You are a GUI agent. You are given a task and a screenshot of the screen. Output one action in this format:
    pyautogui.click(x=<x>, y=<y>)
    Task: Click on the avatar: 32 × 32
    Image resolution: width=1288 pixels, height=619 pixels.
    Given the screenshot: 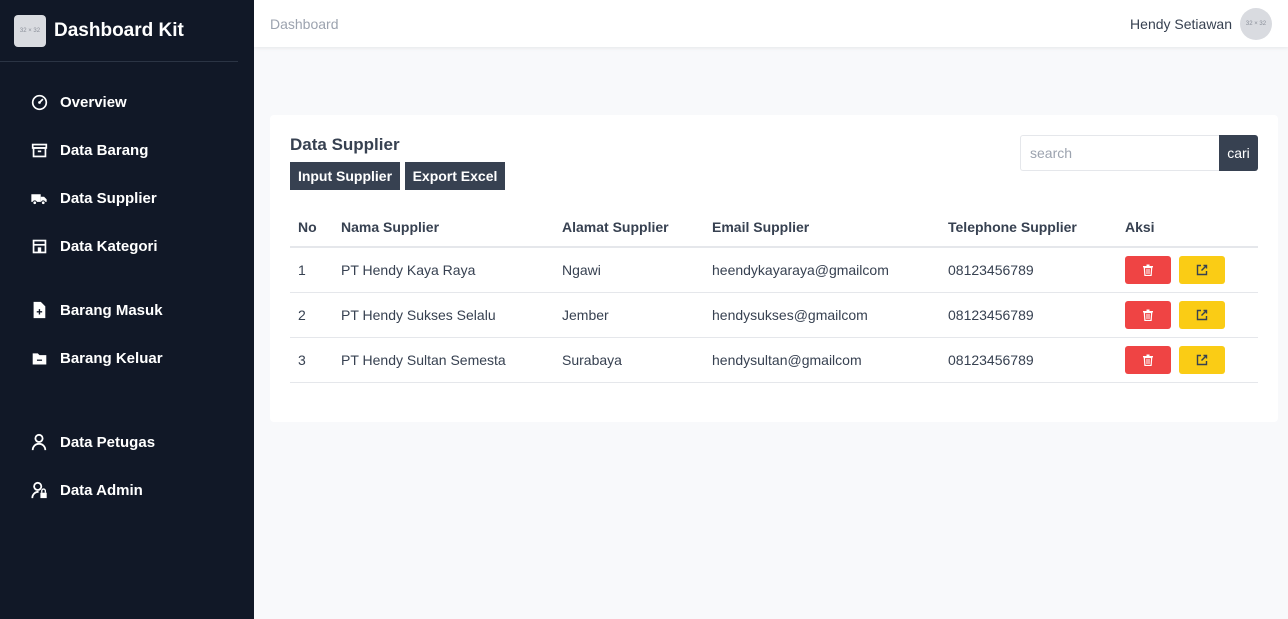 What is the action you would take?
    pyautogui.click(x=1256, y=23)
    